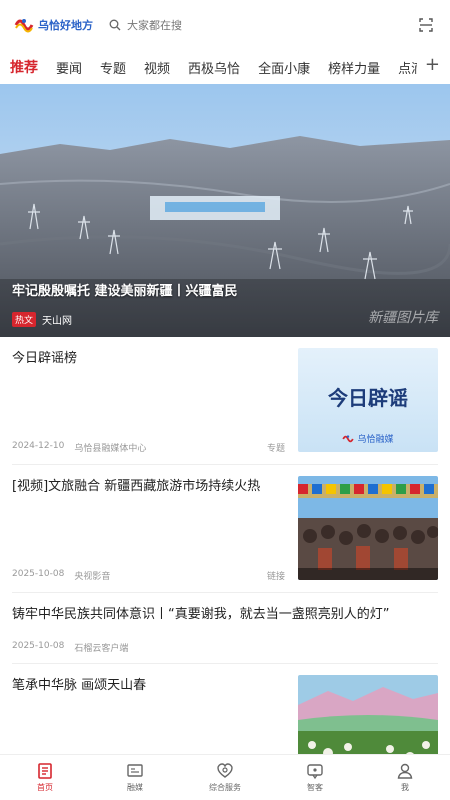 Image resolution: width=450 pixels, height=800 pixels. Describe the element at coordinates (135, 777) in the screenshot. I see `nav-media: 融媒` at that location.